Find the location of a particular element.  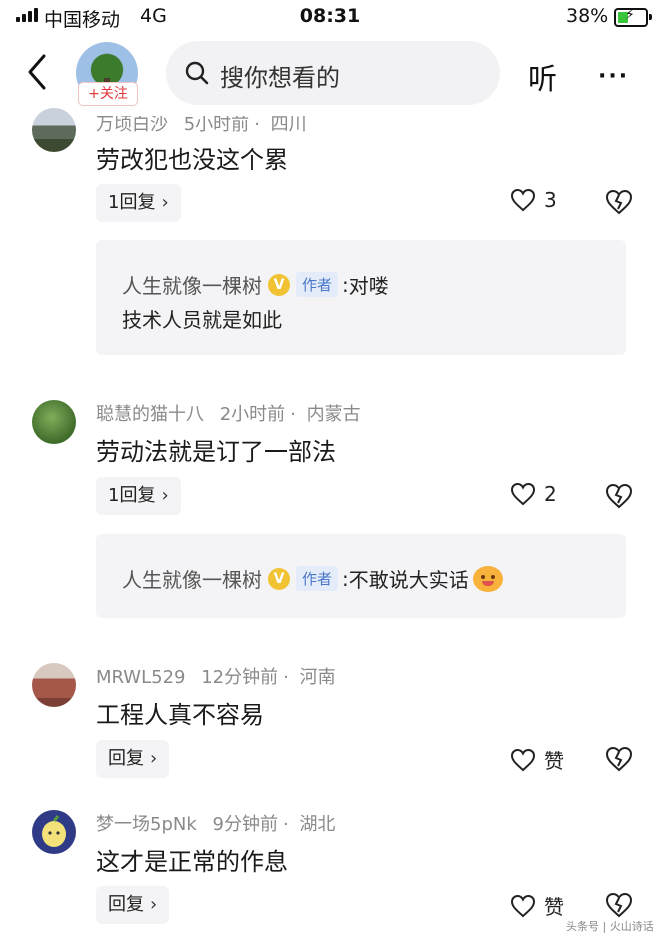

sub-reply-box: 人生就像一棵树 V 作者 : 不敢说大实话 is located at coordinates (361, 576).